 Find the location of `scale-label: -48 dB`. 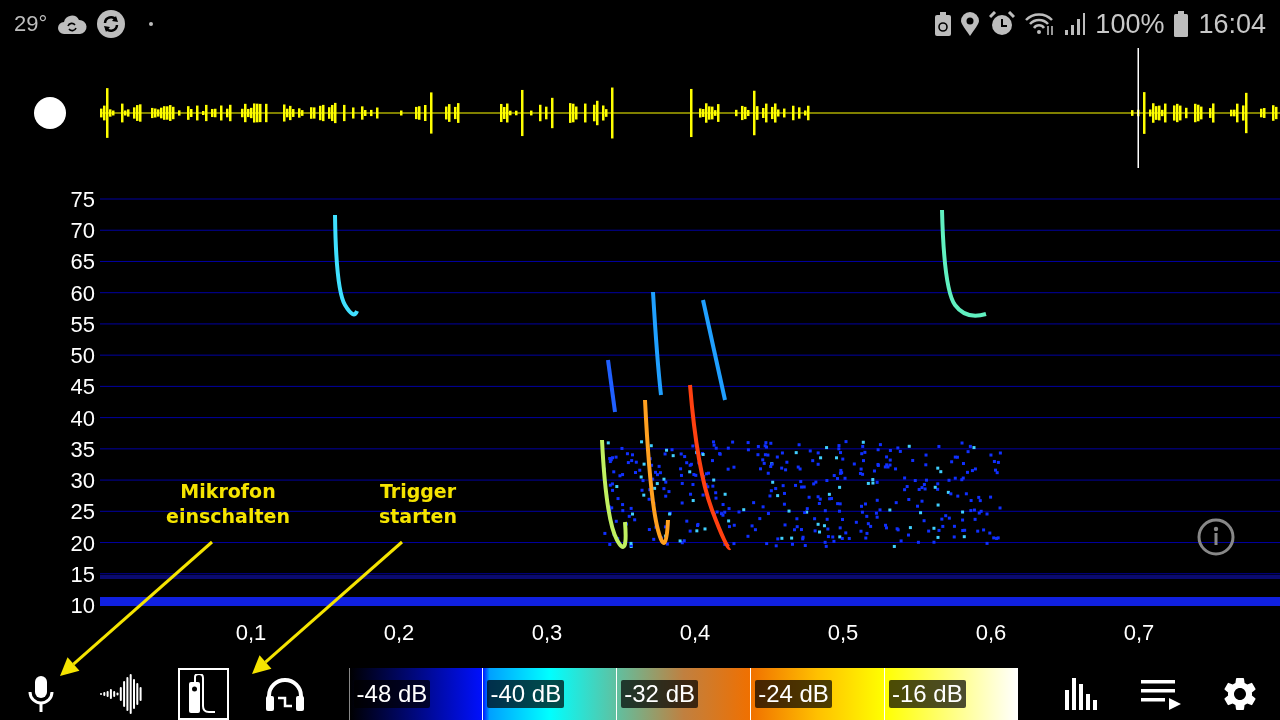

scale-label: -48 dB is located at coordinates (392, 694).